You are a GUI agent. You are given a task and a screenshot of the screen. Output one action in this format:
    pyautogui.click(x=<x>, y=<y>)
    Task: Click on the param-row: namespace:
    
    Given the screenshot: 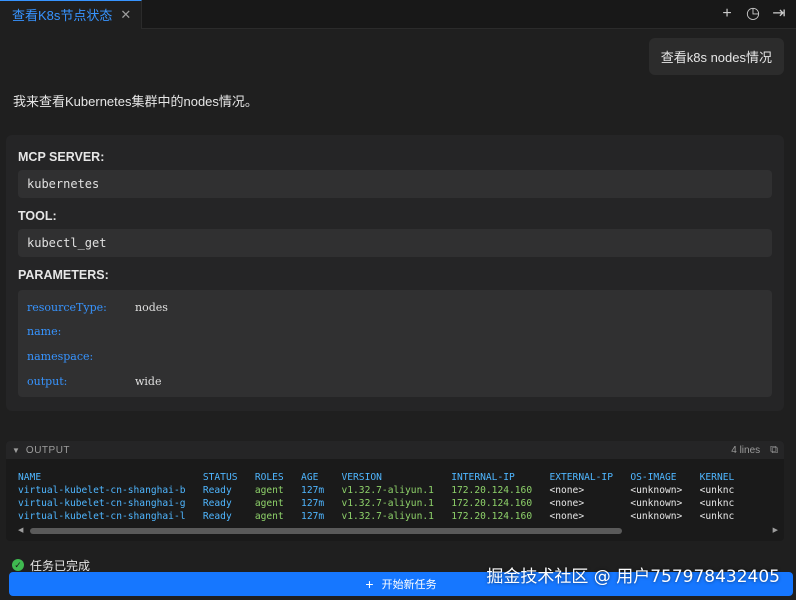 What is the action you would take?
    pyautogui.click(x=81, y=356)
    